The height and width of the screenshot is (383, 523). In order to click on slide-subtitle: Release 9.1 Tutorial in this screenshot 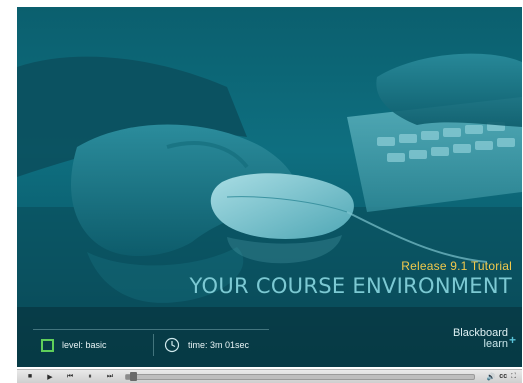, I will do `click(456, 266)`.